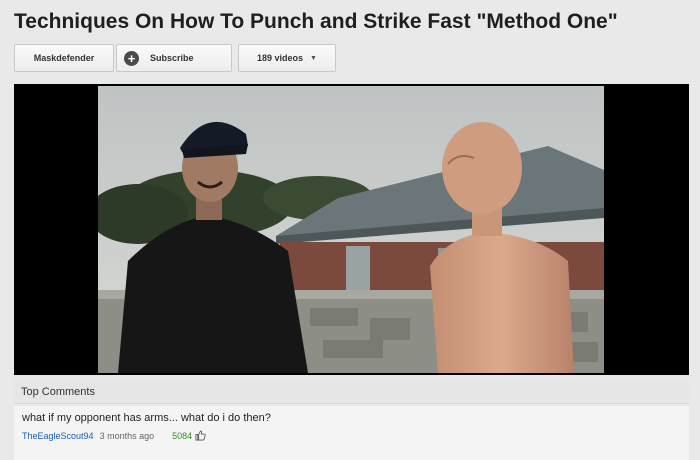 The height and width of the screenshot is (460, 700). Describe the element at coordinates (200, 435) in the screenshot. I see `thumbs-up-icon` at that location.